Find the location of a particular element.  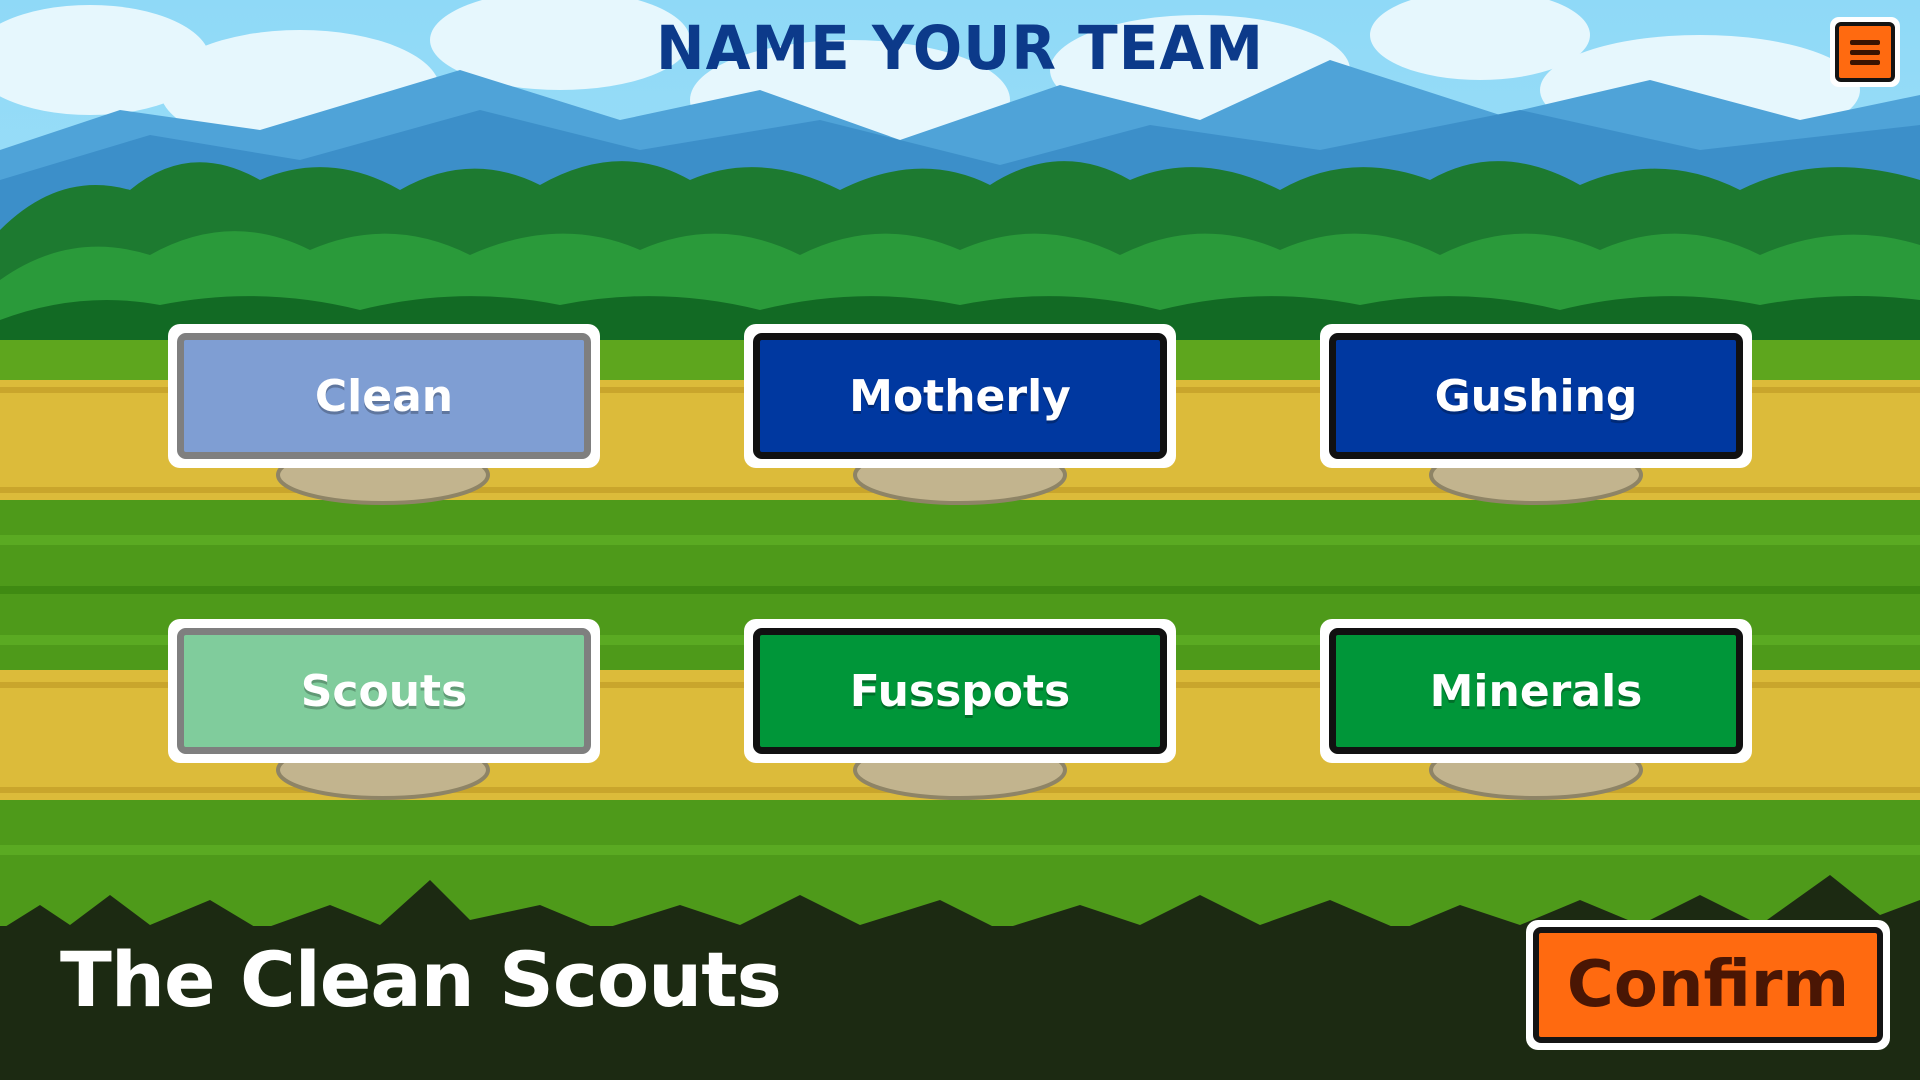

page-title: NAME YOUR TEAM is located at coordinates (960, 48).